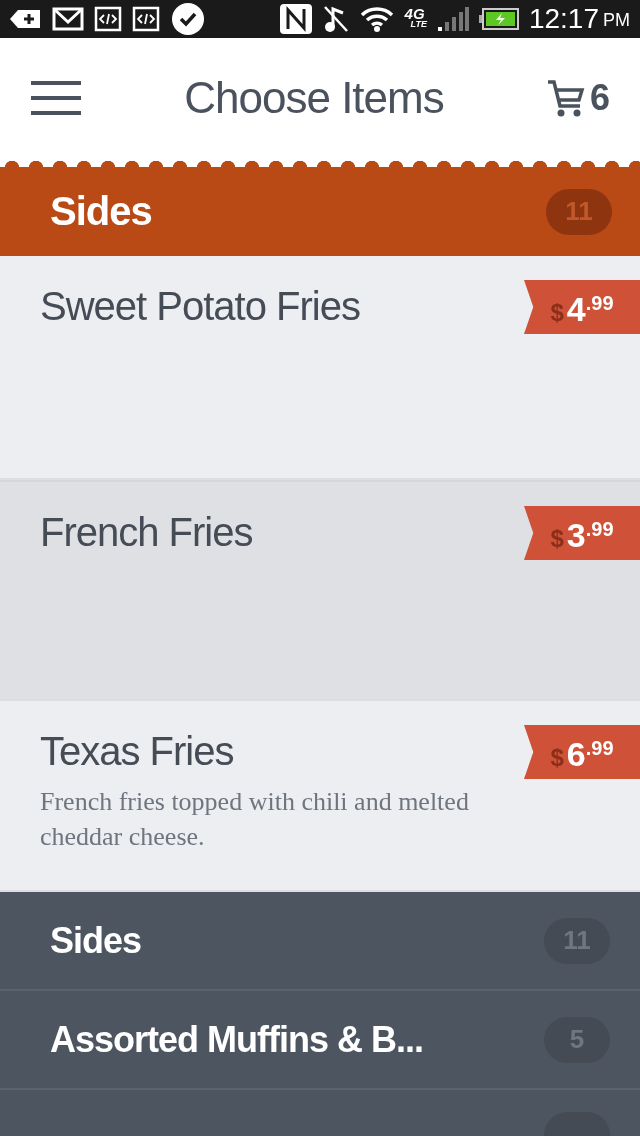 The image size is (640, 1136). What do you see at coordinates (314, 98) in the screenshot?
I see `page-title: Choose Items` at bounding box center [314, 98].